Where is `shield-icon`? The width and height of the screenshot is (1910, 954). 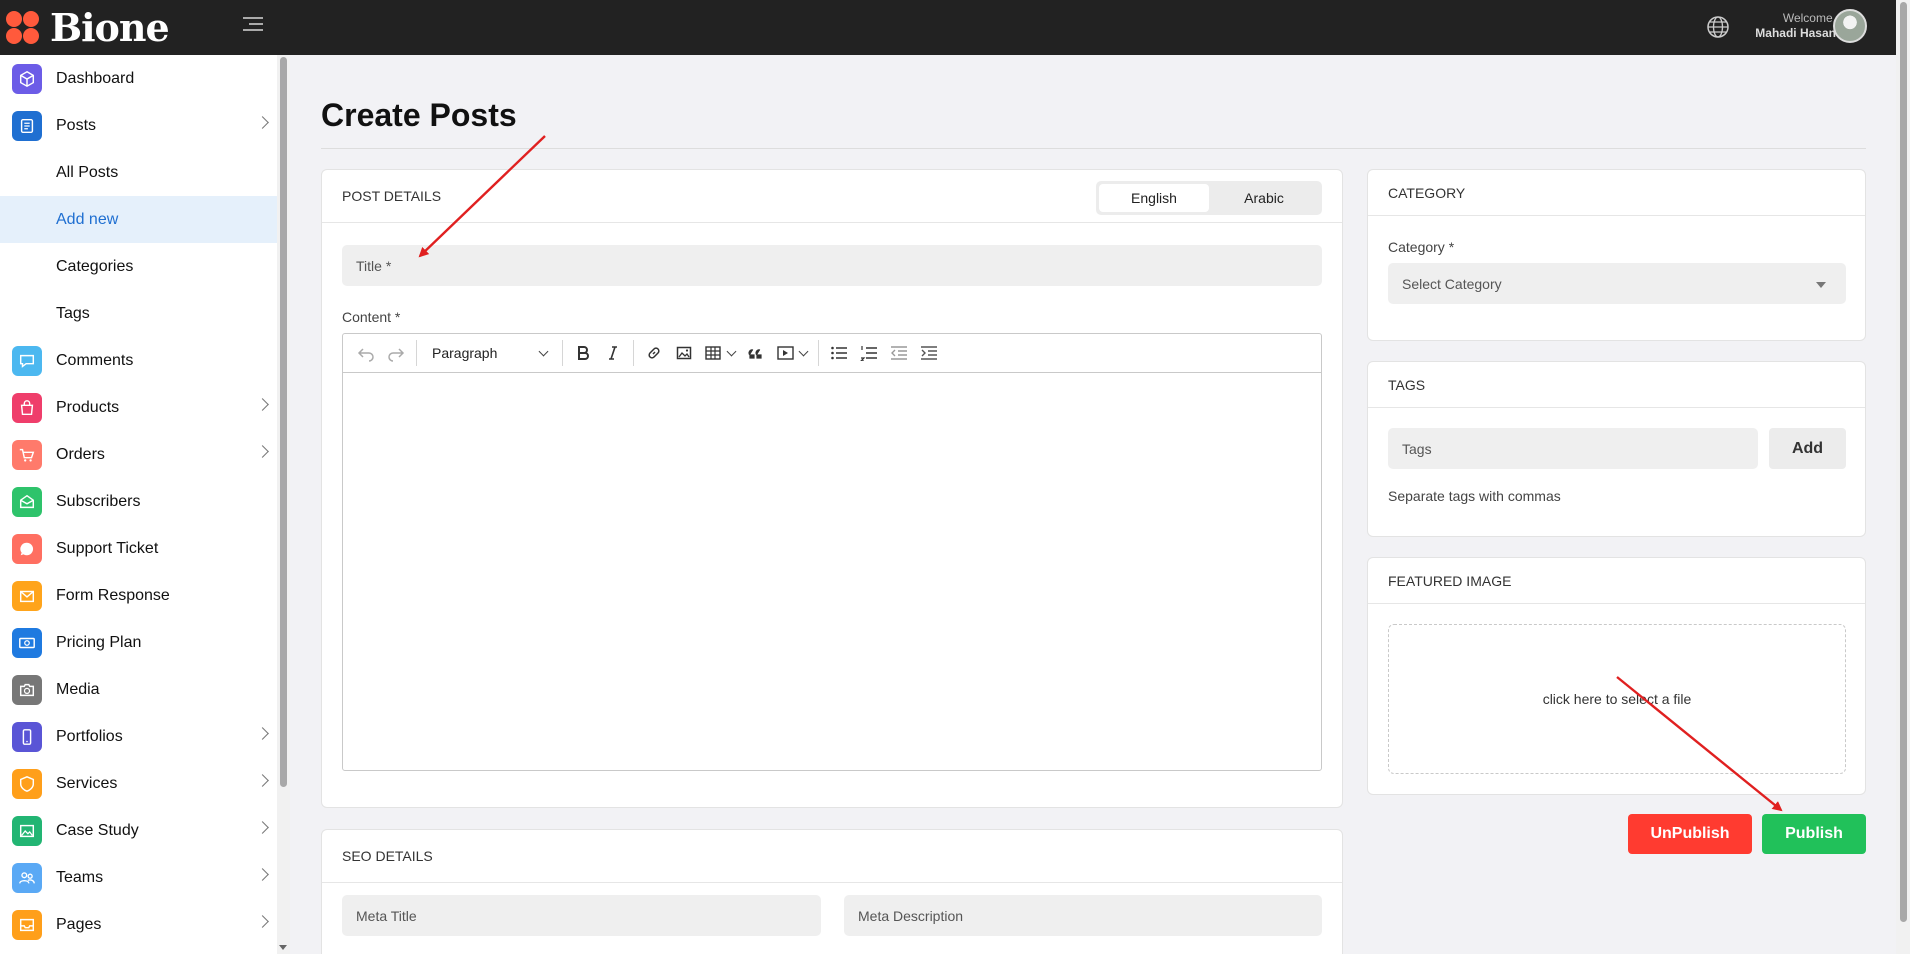
shield-icon is located at coordinates (27, 783).